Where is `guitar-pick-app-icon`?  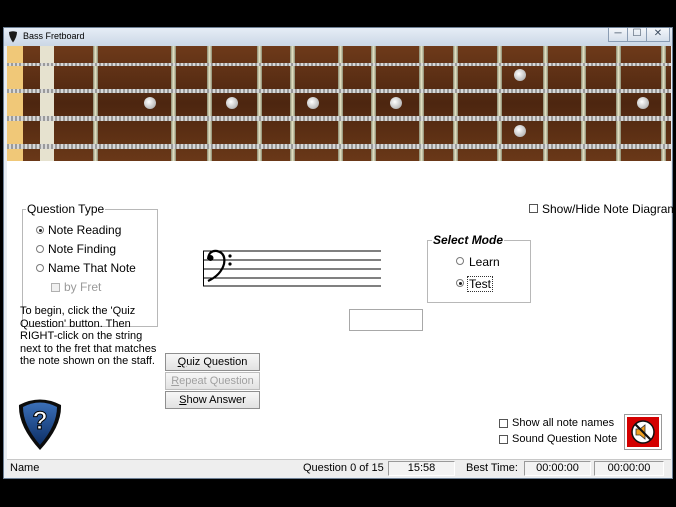
guitar-pick-app-icon is located at coordinates (13, 37).